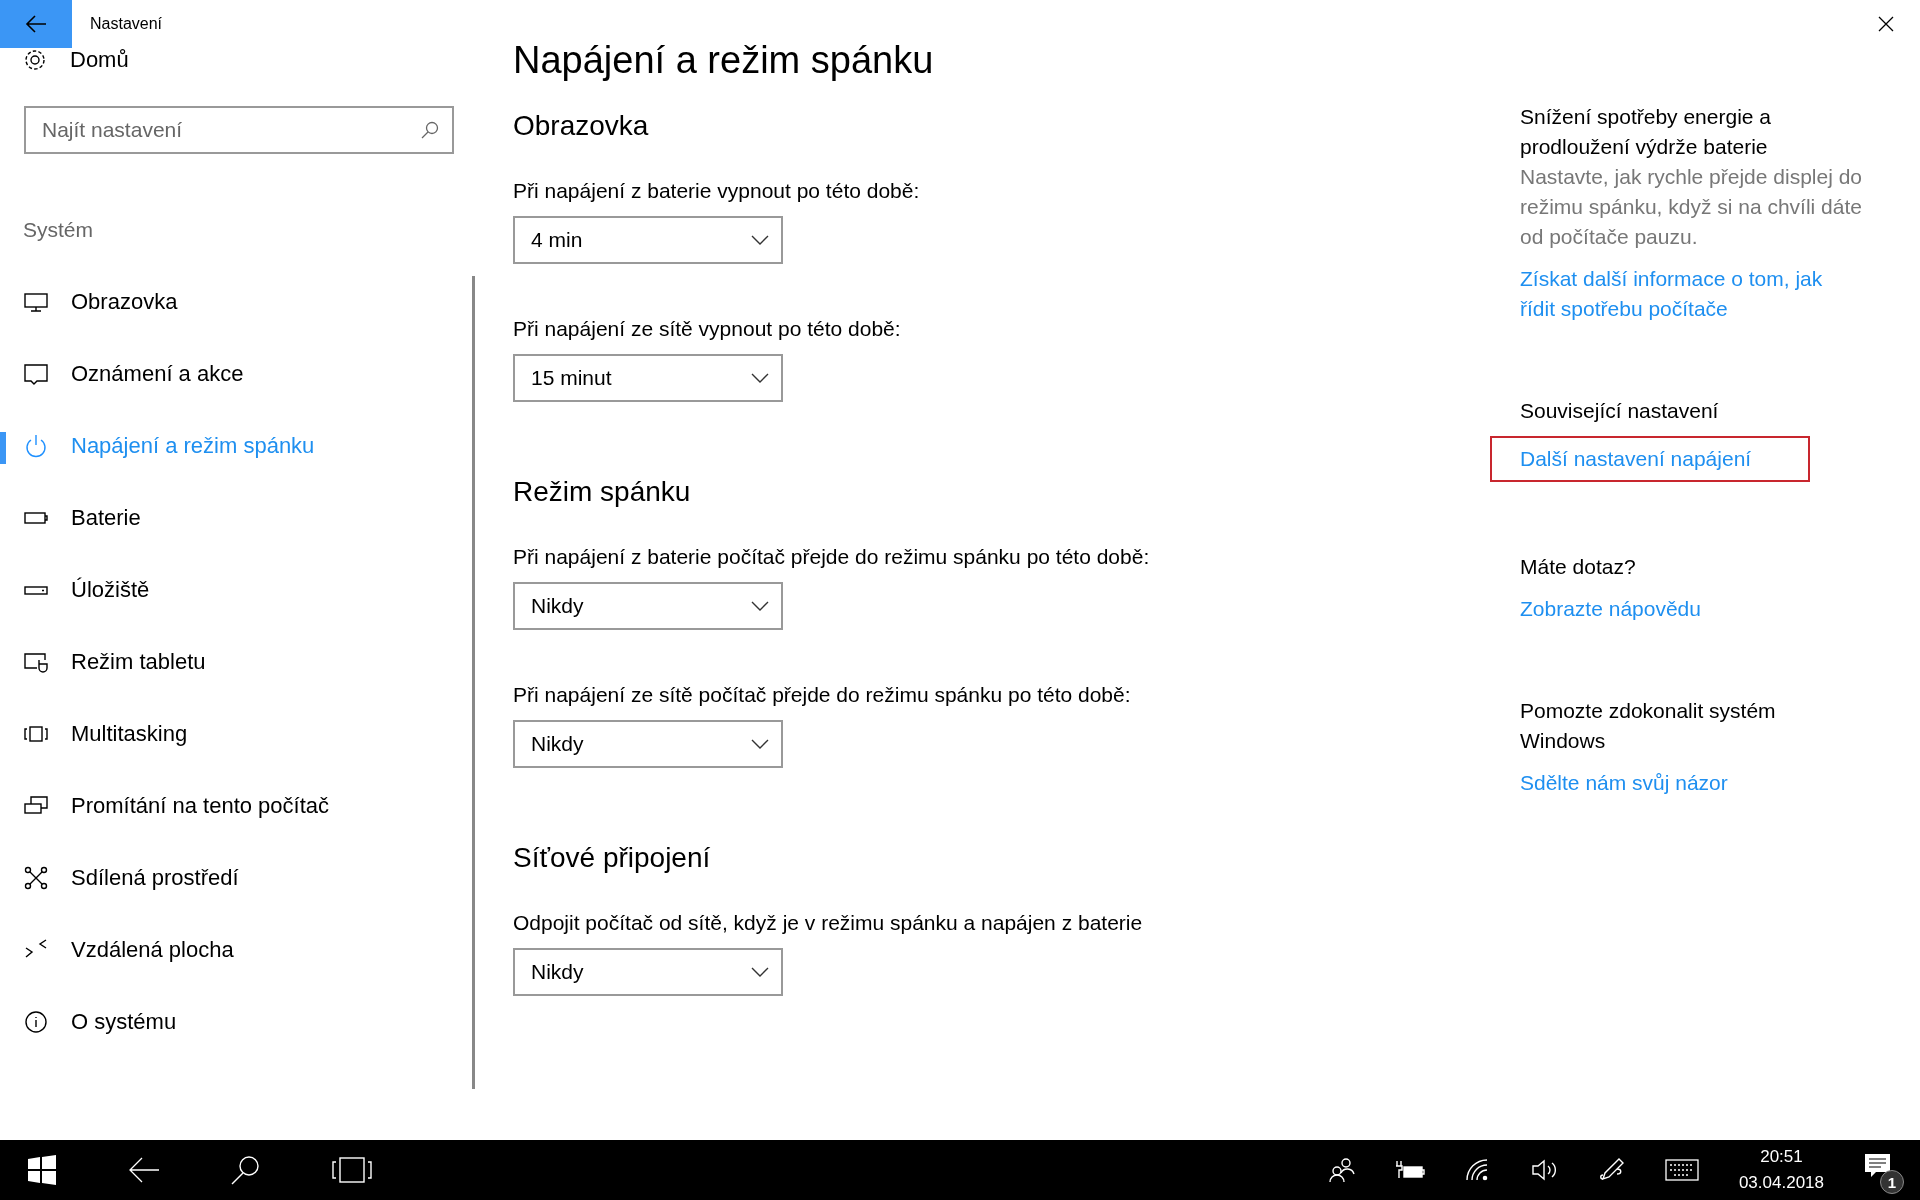 Image resolution: width=1920 pixels, height=1200 pixels. Describe the element at coordinates (602, 492) in the screenshot. I see `section-heading: Režim spánku` at that location.